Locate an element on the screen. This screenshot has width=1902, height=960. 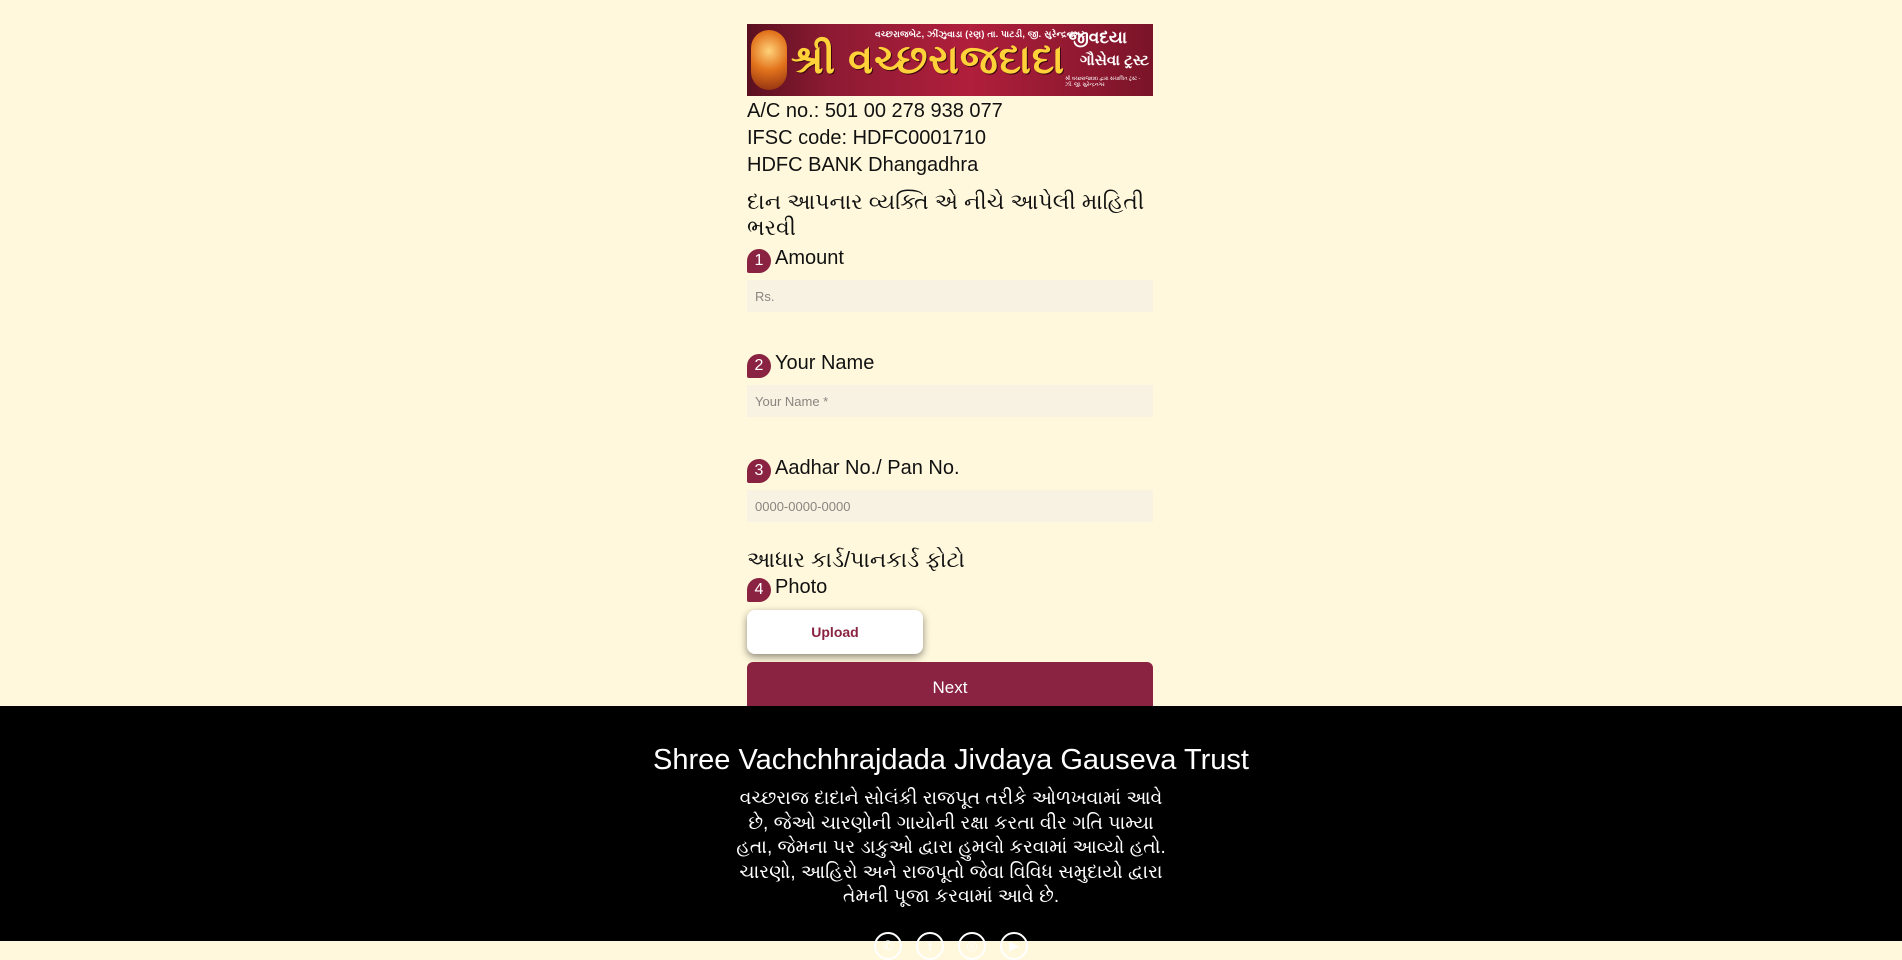
facebook-icon: f is located at coordinates (930, 946).